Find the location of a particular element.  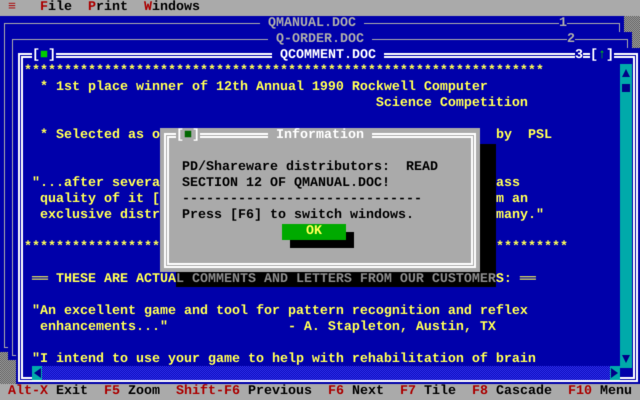

document-text: enhancements..." - A. Stapleton, Austin, TX is located at coordinates (267, 327).